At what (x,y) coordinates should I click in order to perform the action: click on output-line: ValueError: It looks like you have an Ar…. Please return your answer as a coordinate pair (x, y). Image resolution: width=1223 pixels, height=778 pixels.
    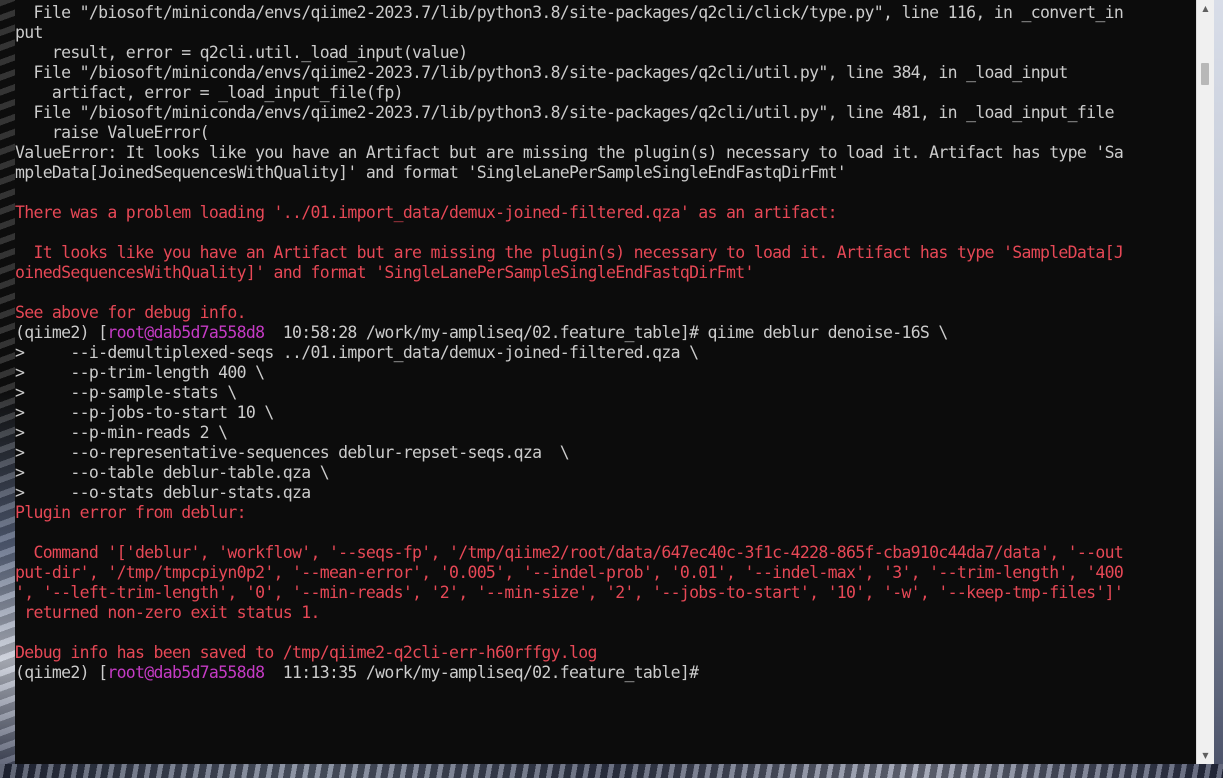
    Looking at the image, I should click on (569, 152).